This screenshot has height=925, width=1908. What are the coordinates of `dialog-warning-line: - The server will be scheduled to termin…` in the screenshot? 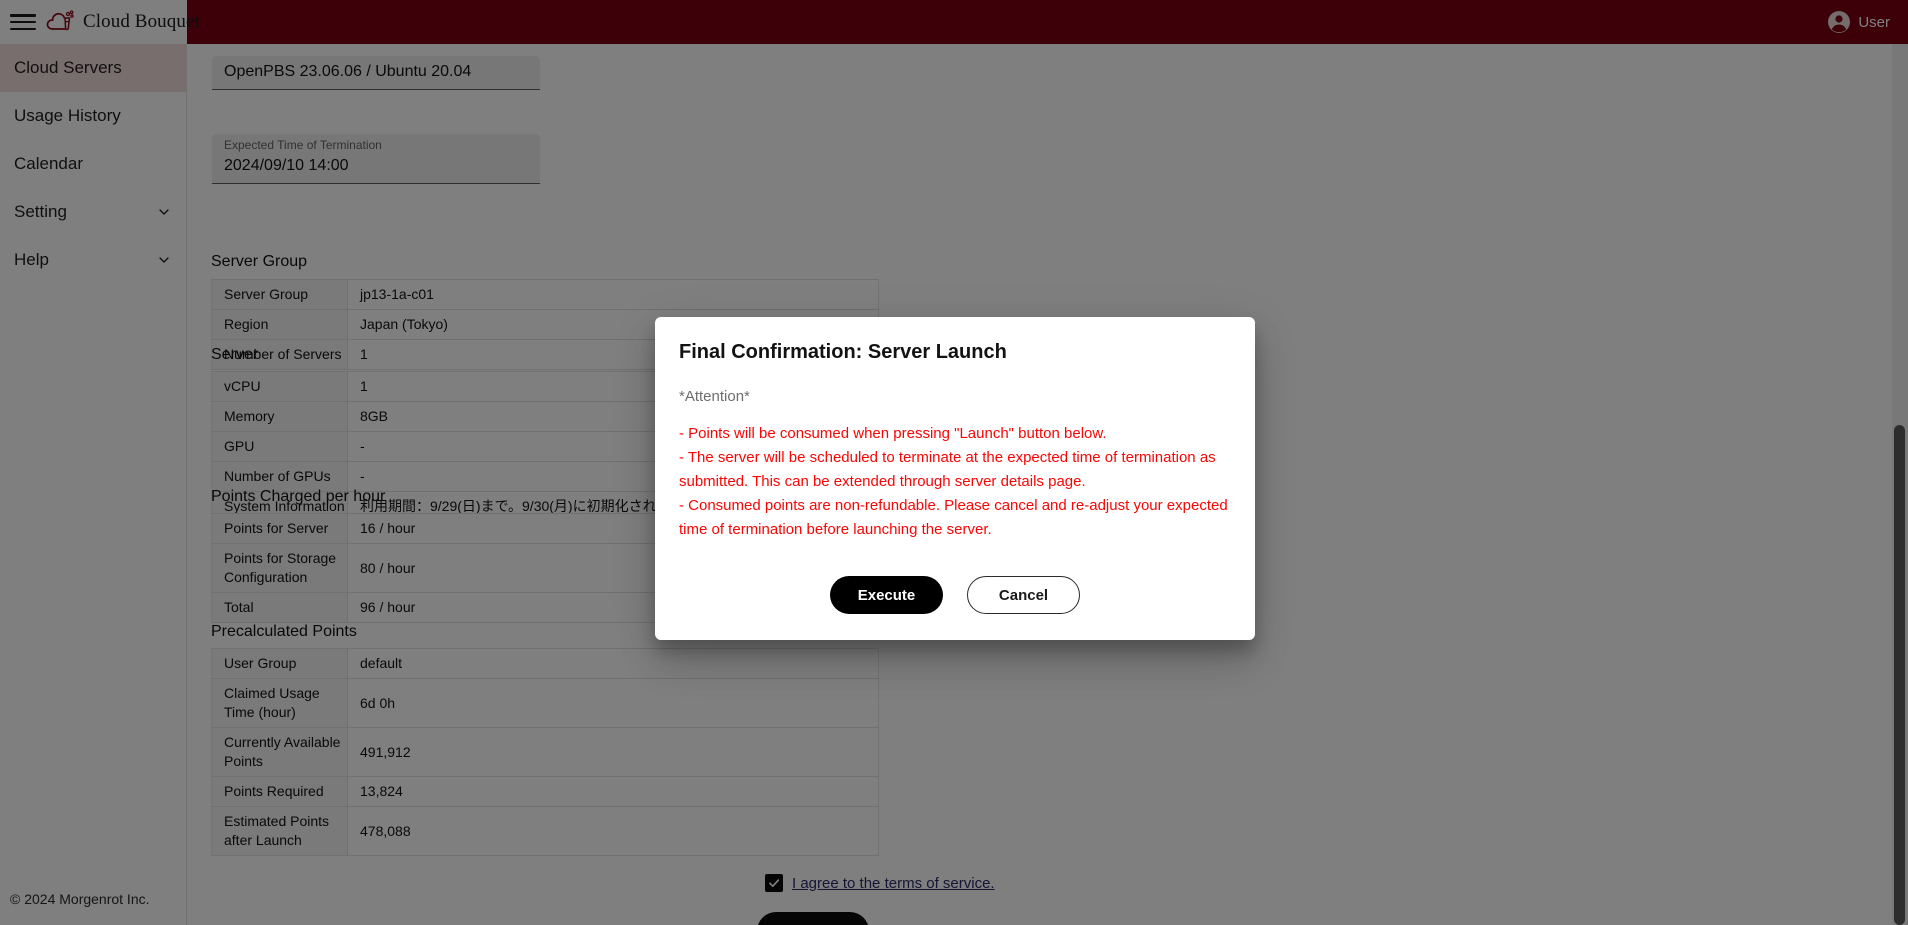 It's located at (947, 469).